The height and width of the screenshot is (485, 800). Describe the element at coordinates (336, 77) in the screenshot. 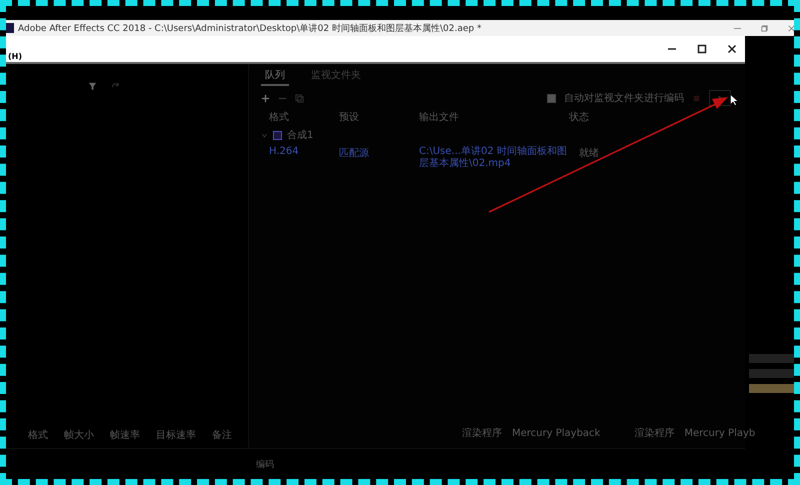

I see `panel-tab: 监视文件夹` at that location.